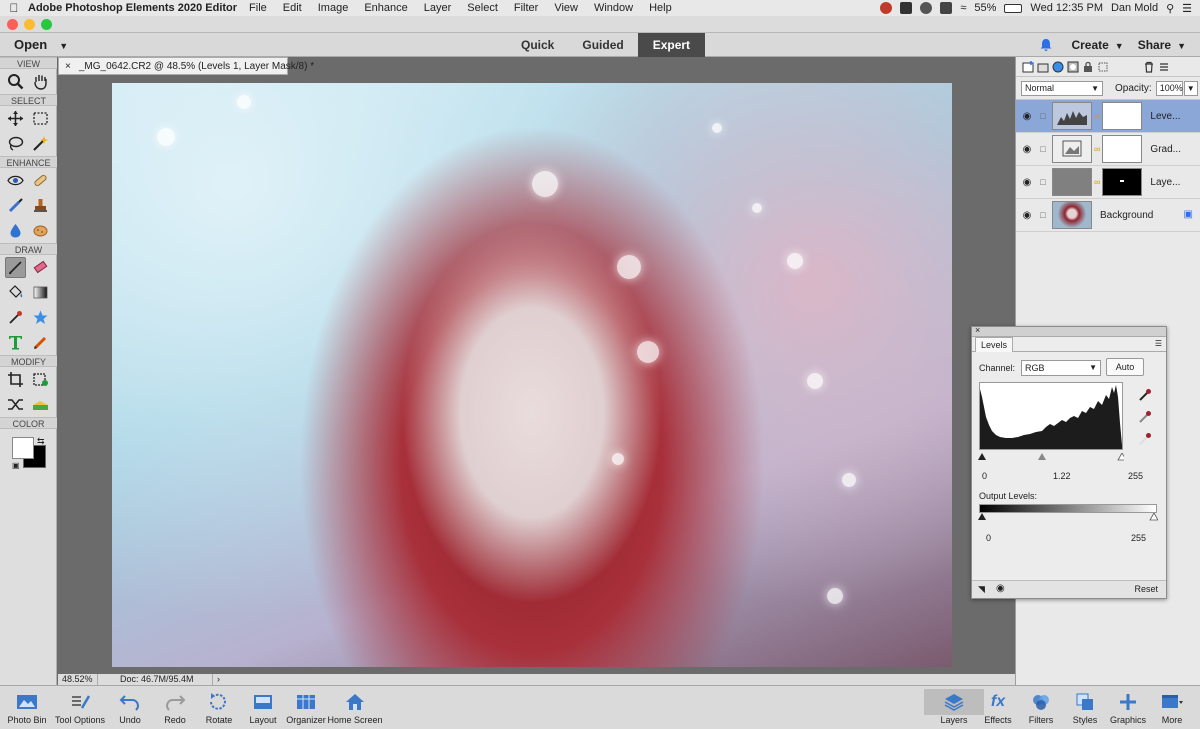  What do you see at coordinates (333, 8) in the screenshot?
I see `menu-image: Image` at bounding box center [333, 8].